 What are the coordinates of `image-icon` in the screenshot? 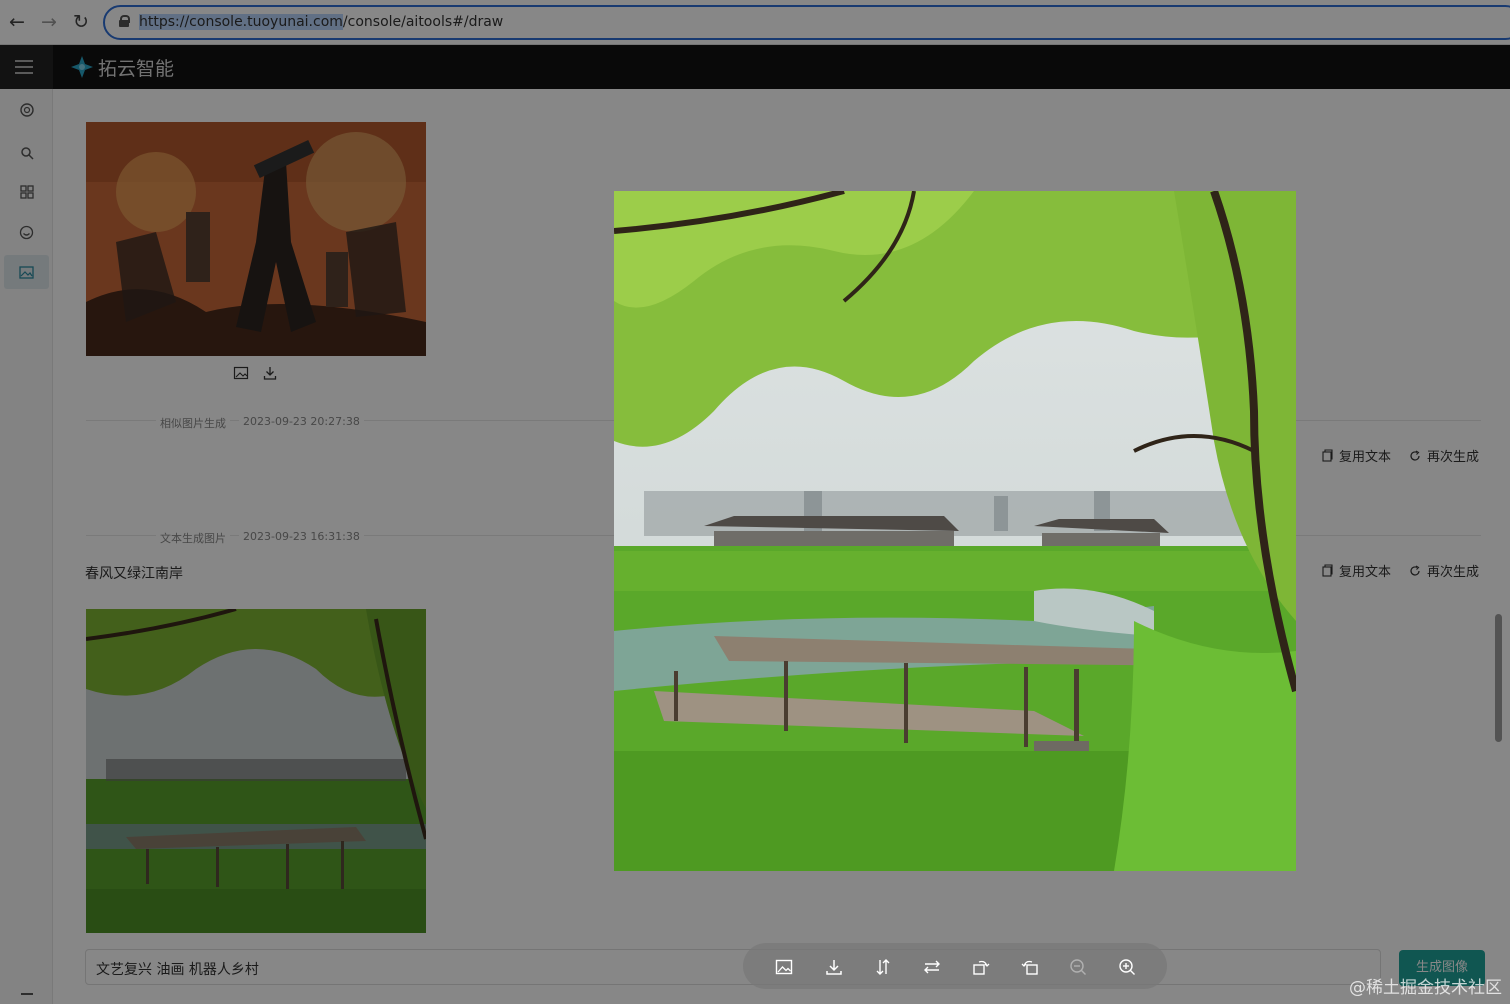 It's located at (784, 967).